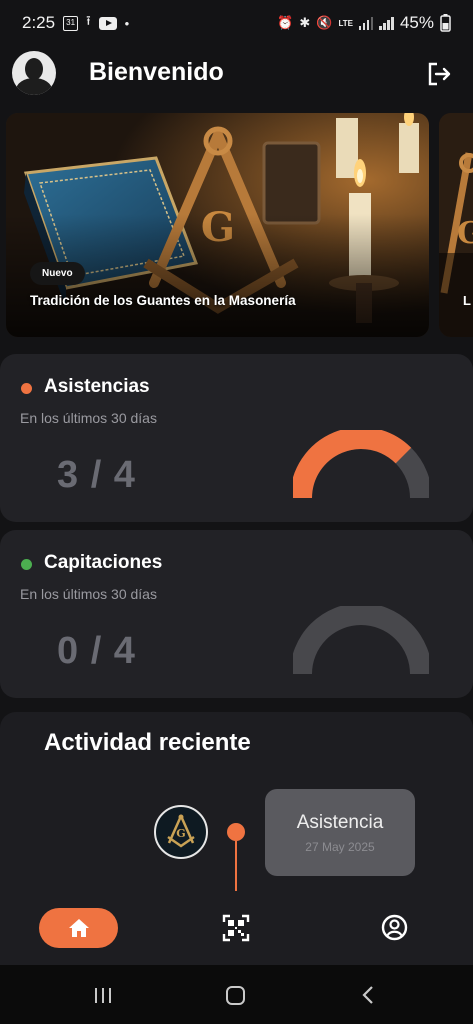  I want to click on masonic-emblem-icon: G, so click(181, 832).